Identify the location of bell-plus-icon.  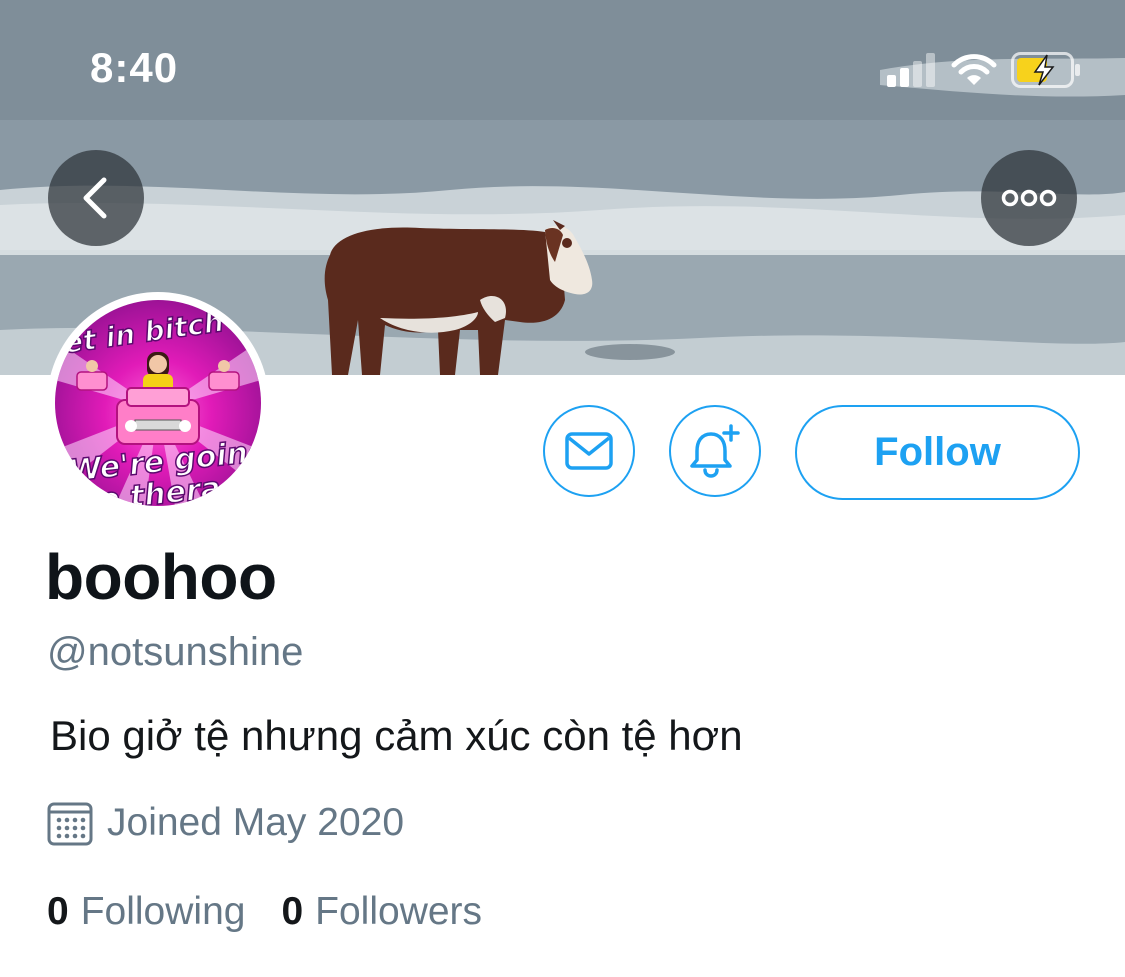
(715, 451).